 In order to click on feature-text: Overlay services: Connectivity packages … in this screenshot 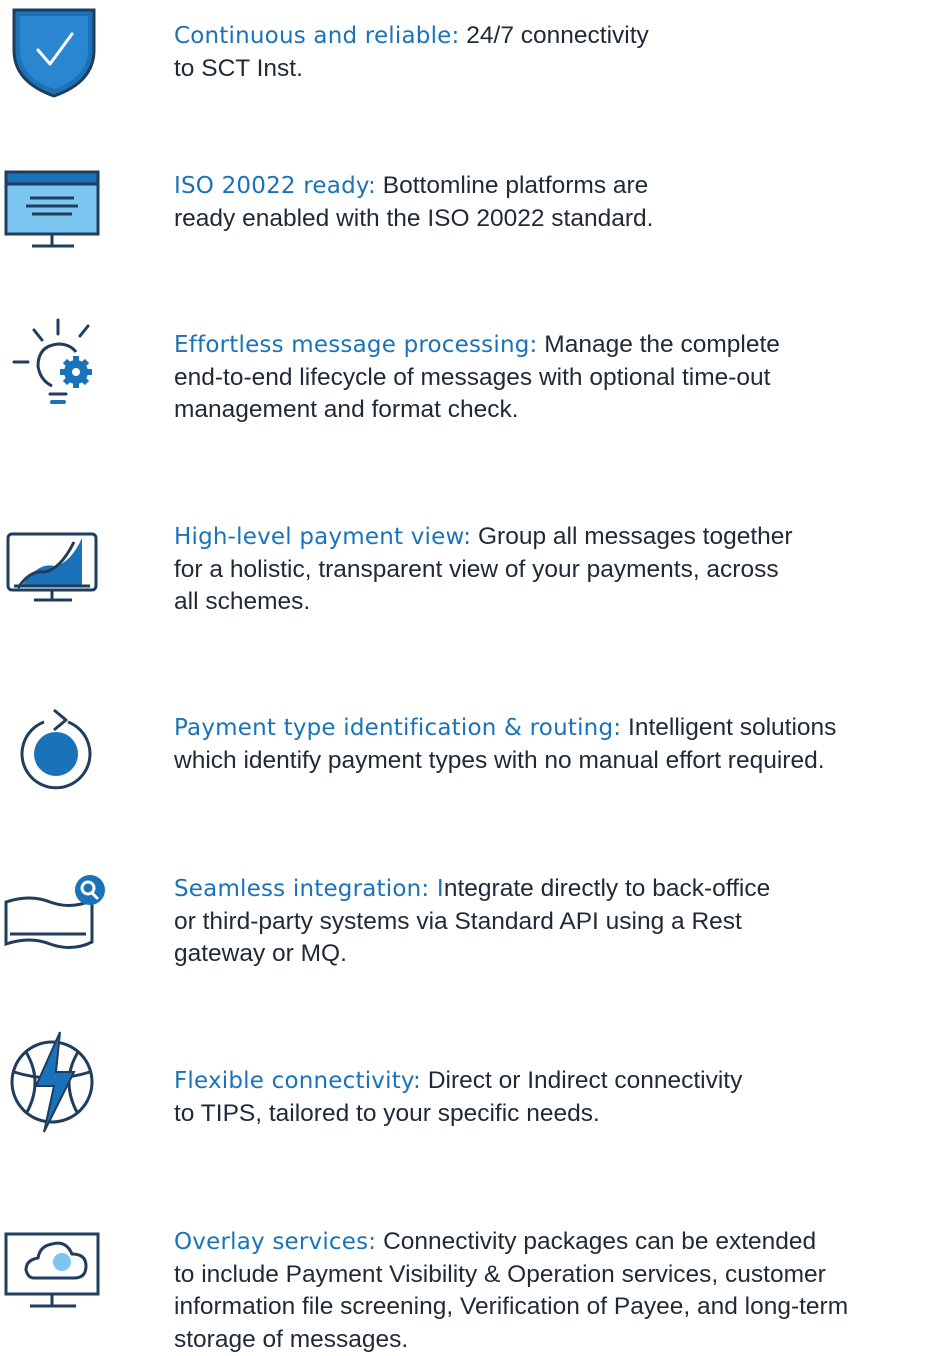, I will do `click(554, 1291)`.